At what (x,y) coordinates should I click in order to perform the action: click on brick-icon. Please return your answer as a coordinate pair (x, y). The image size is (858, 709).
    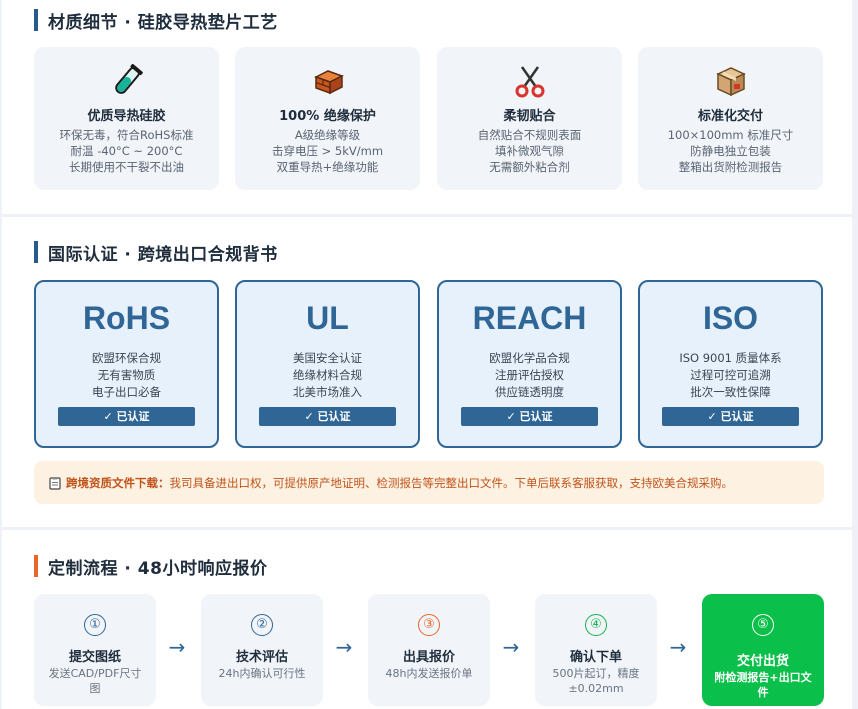
    Looking at the image, I should click on (328, 82).